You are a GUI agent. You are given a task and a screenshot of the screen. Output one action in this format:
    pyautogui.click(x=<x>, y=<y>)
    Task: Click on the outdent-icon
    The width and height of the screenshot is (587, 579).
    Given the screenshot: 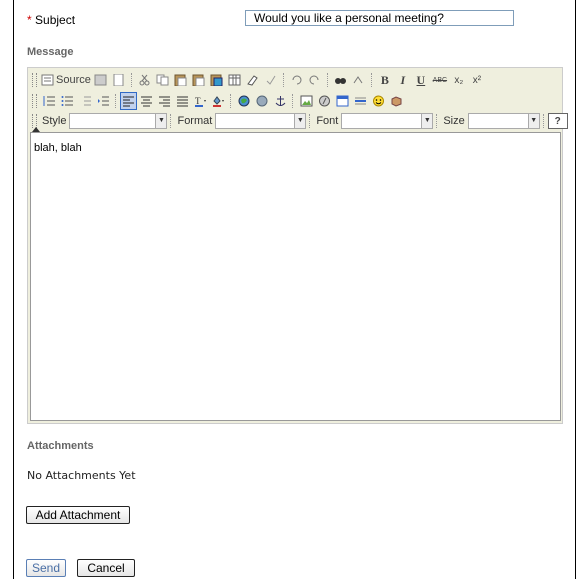 What is the action you would take?
    pyautogui.click(x=87, y=101)
    